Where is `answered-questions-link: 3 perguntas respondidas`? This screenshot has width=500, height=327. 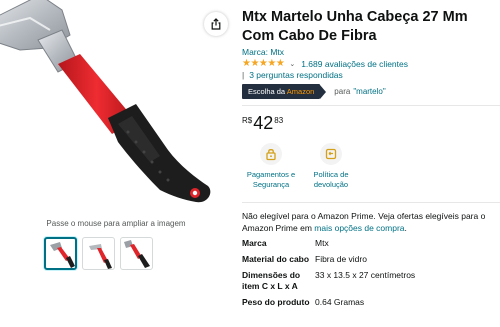
answered-questions-link: 3 perguntas respondidas is located at coordinates (296, 75).